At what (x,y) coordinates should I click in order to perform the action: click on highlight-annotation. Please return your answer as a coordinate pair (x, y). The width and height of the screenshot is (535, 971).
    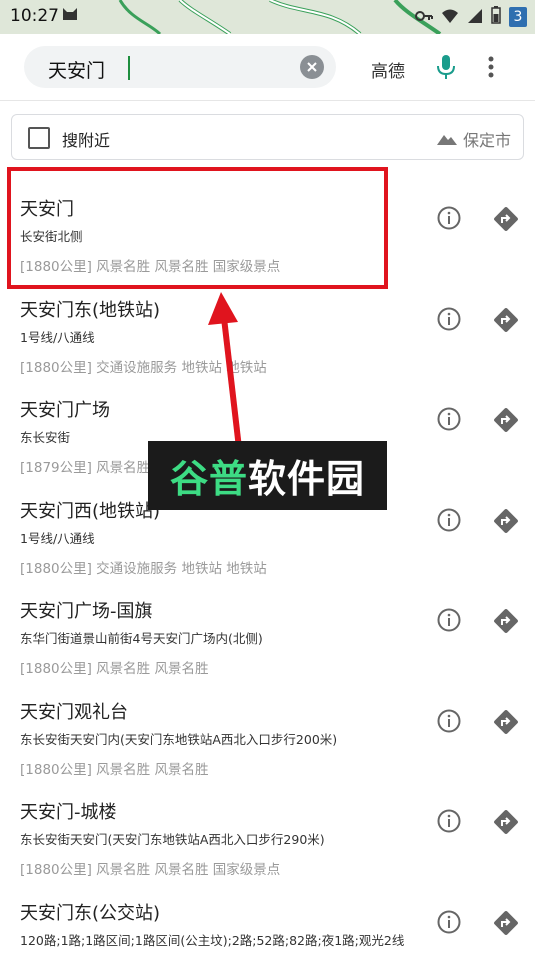
    Looking at the image, I should click on (197, 228).